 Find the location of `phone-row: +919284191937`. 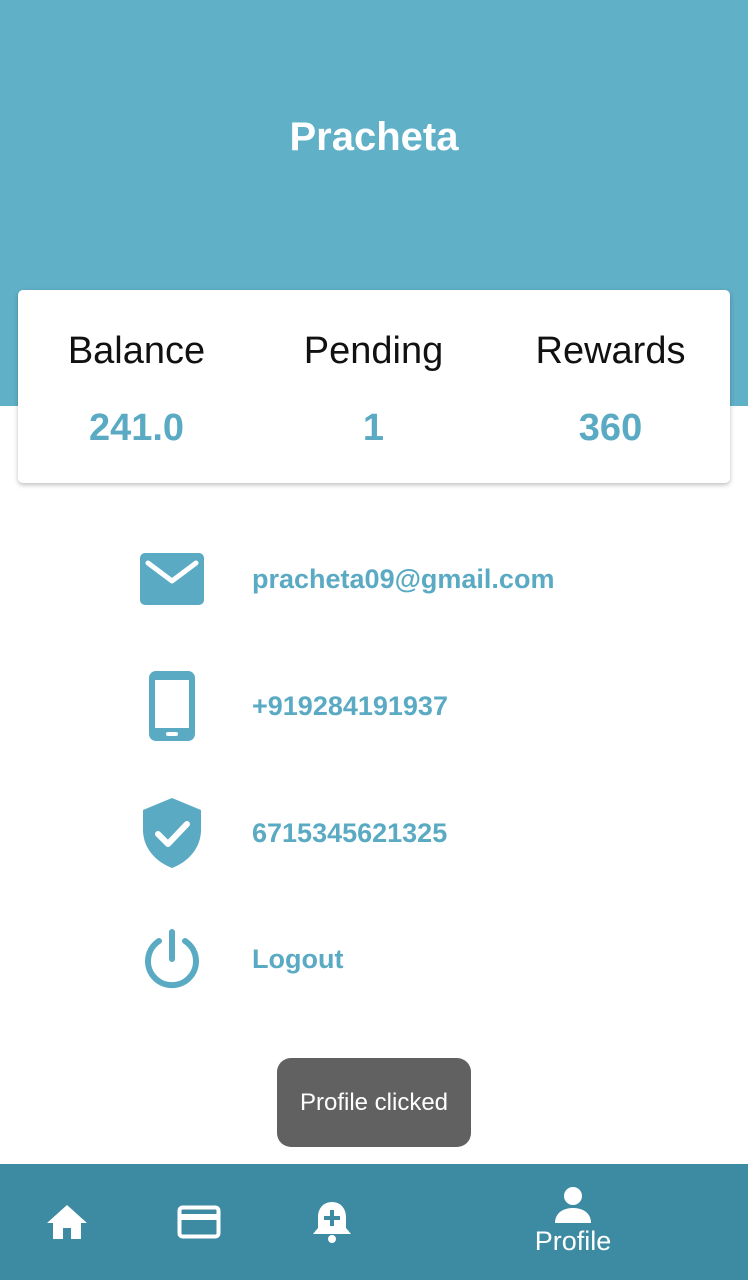

phone-row: +919284191937 is located at coordinates (374, 706).